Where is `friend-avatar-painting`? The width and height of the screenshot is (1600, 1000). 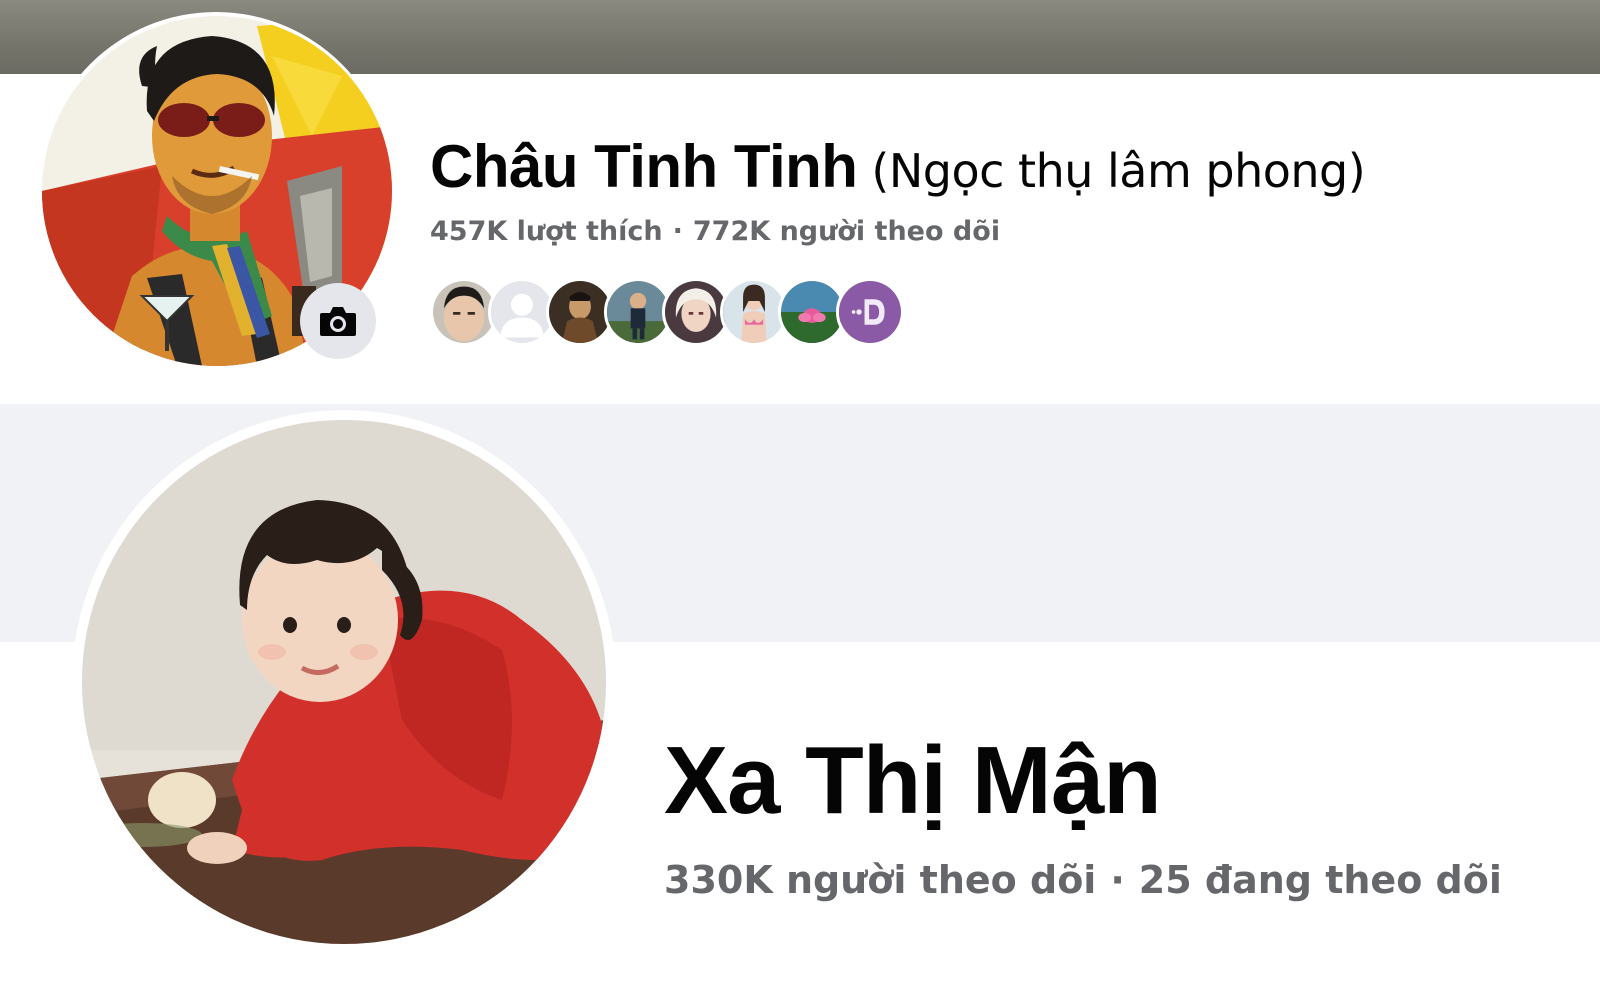 friend-avatar-painting is located at coordinates (580, 312).